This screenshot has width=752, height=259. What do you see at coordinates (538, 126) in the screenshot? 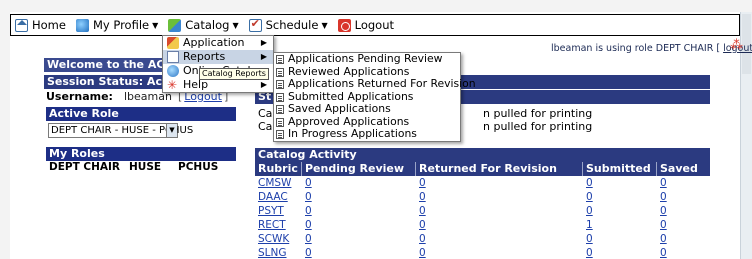
I see `status-line-2-suffix: n pulled for printing` at bounding box center [538, 126].